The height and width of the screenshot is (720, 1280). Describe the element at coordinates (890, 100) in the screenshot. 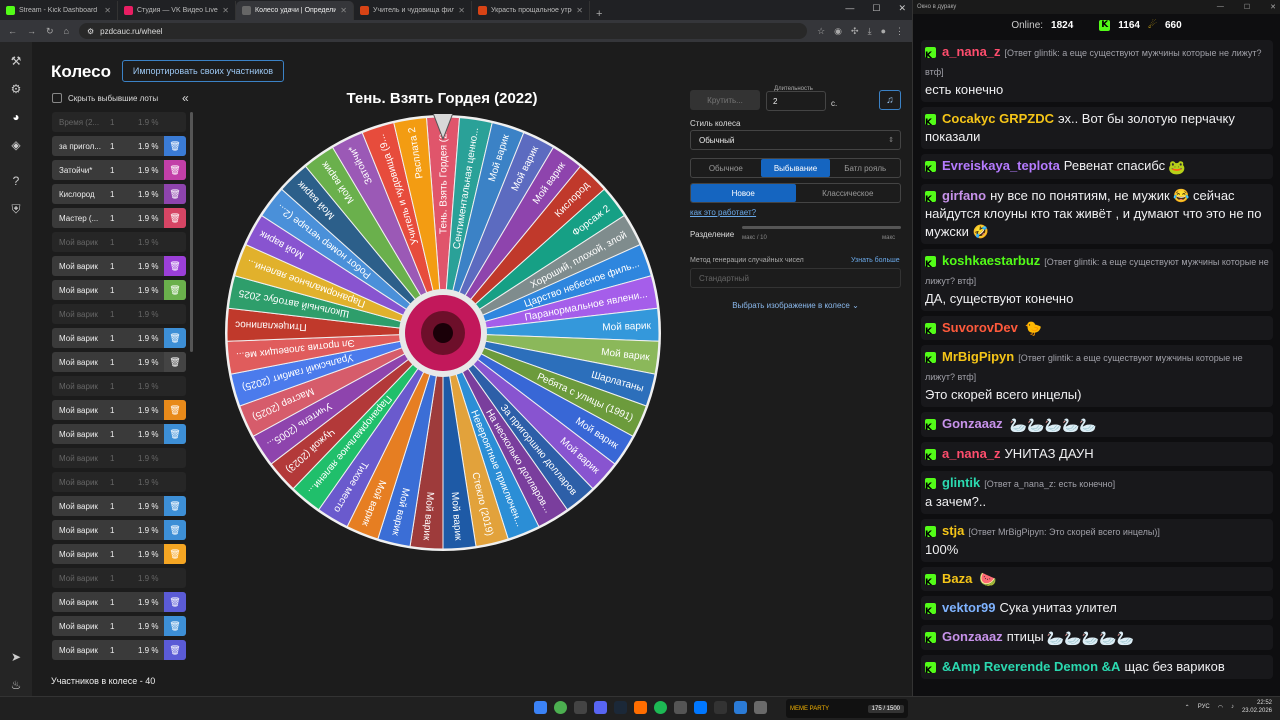

I see `music-icon: ♫` at that location.